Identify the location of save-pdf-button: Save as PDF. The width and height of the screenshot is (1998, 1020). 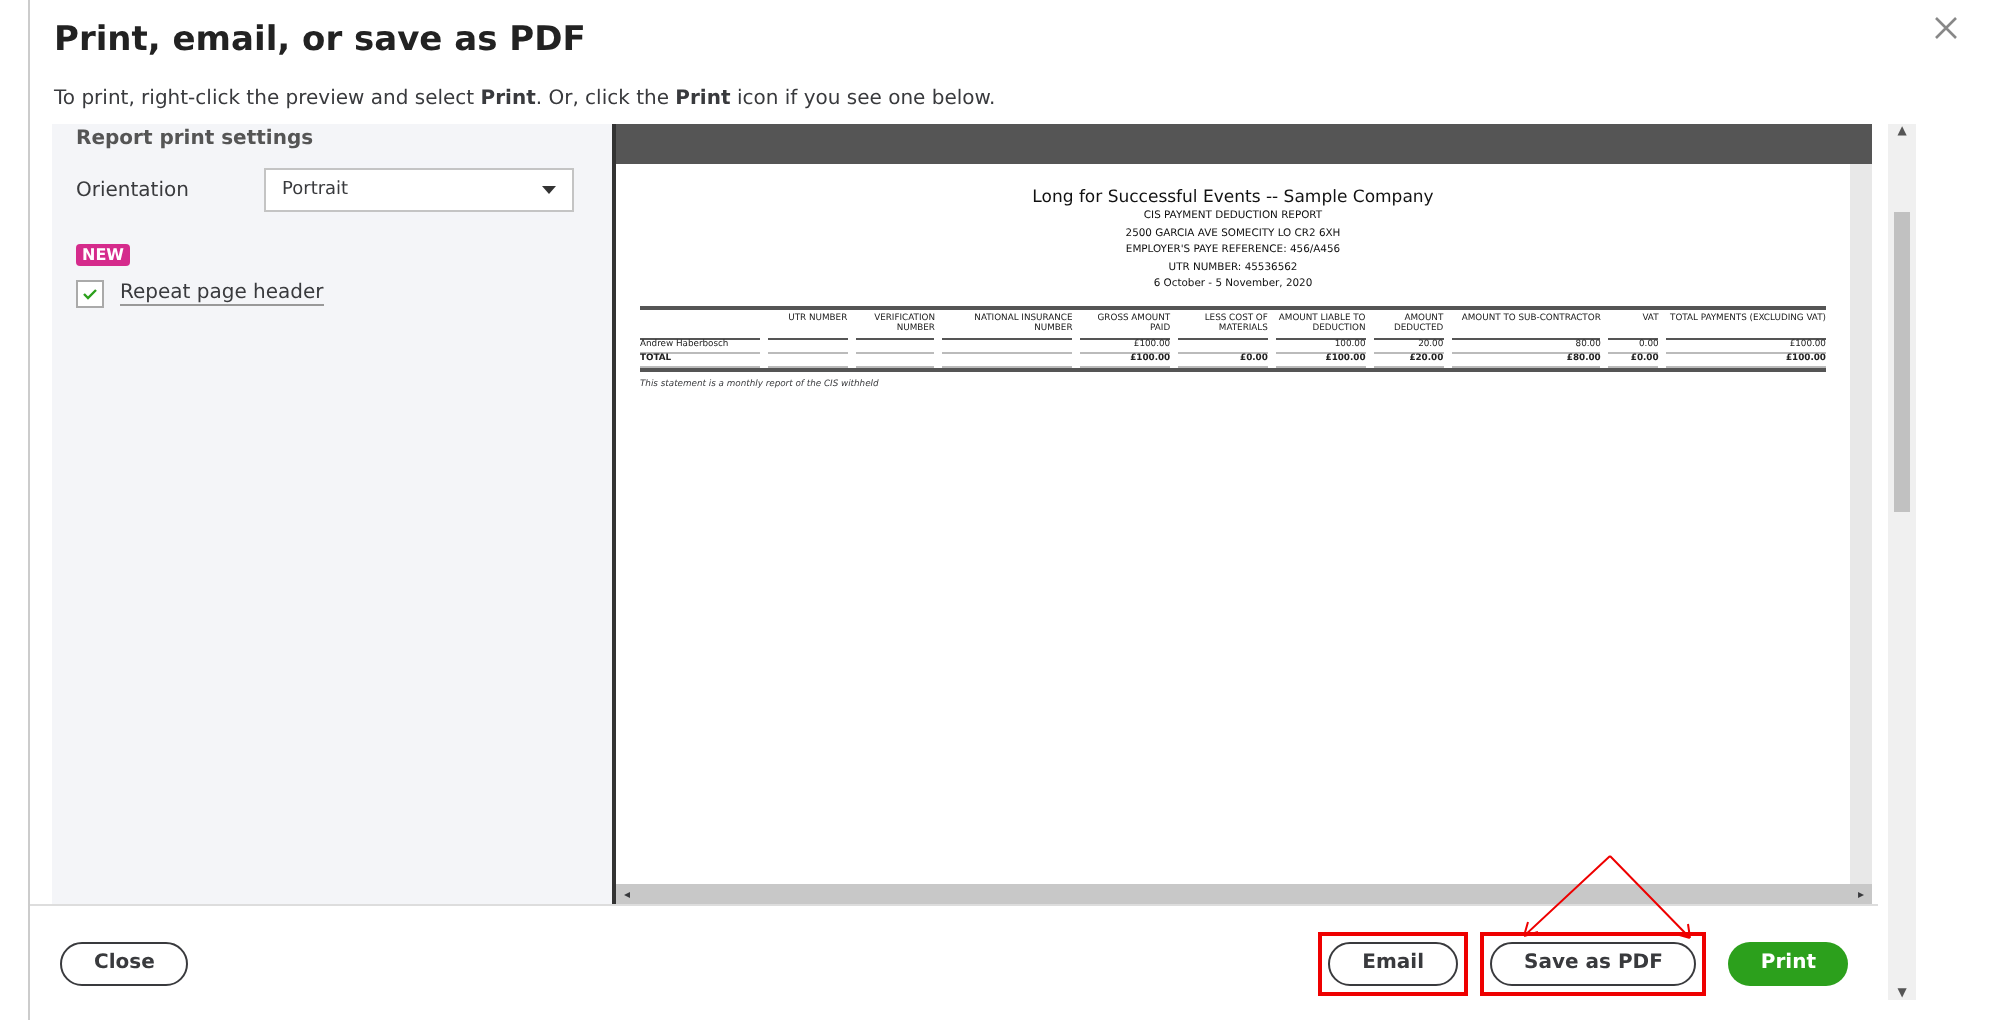
(1593, 963).